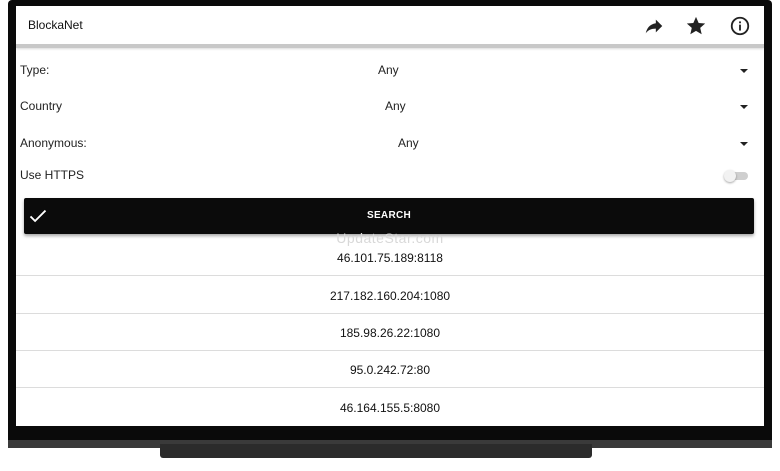 This screenshot has width=780, height=471. I want to click on type-value: Any, so click(388, 70).